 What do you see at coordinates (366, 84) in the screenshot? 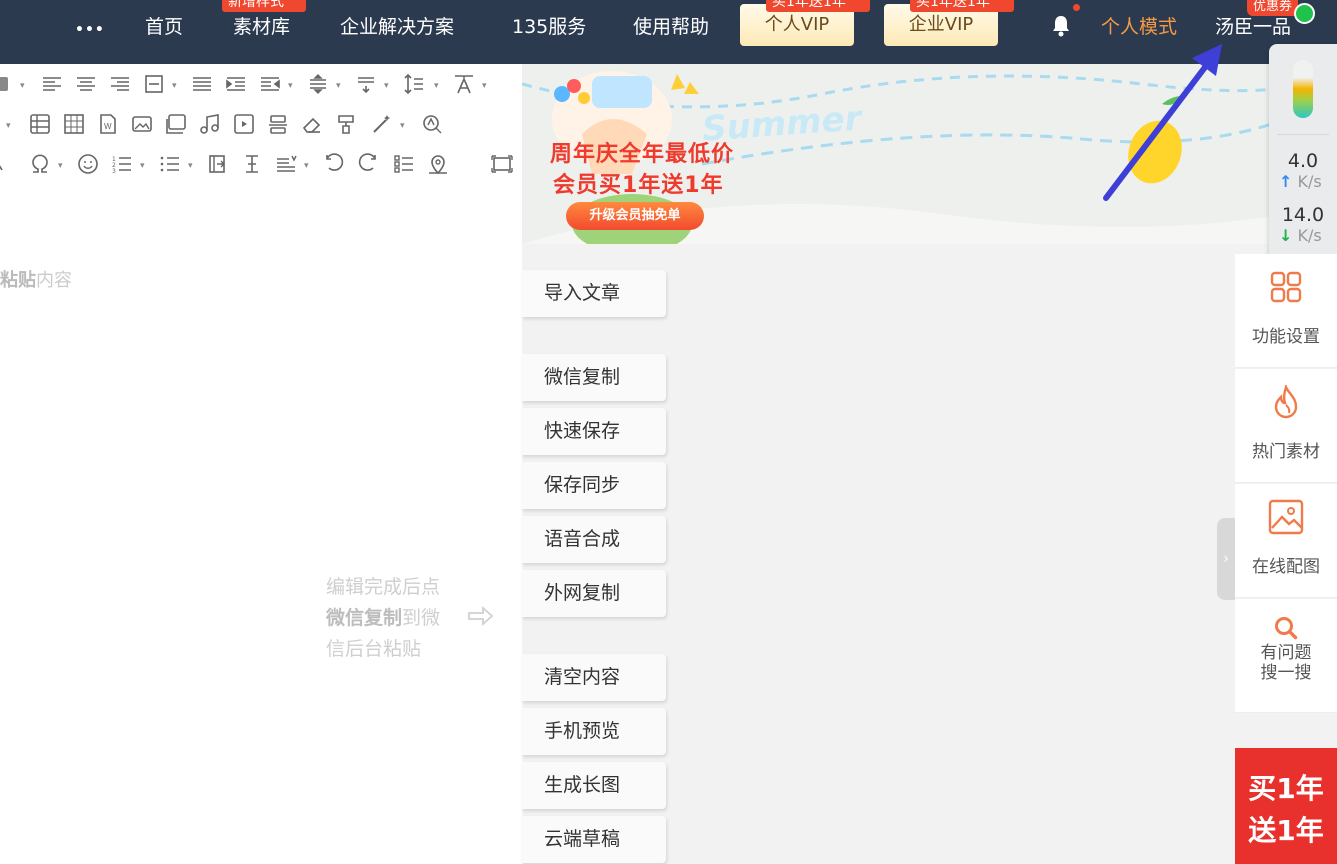
I see `paragraph-spacing-icon` at bounding box center [366, 84].